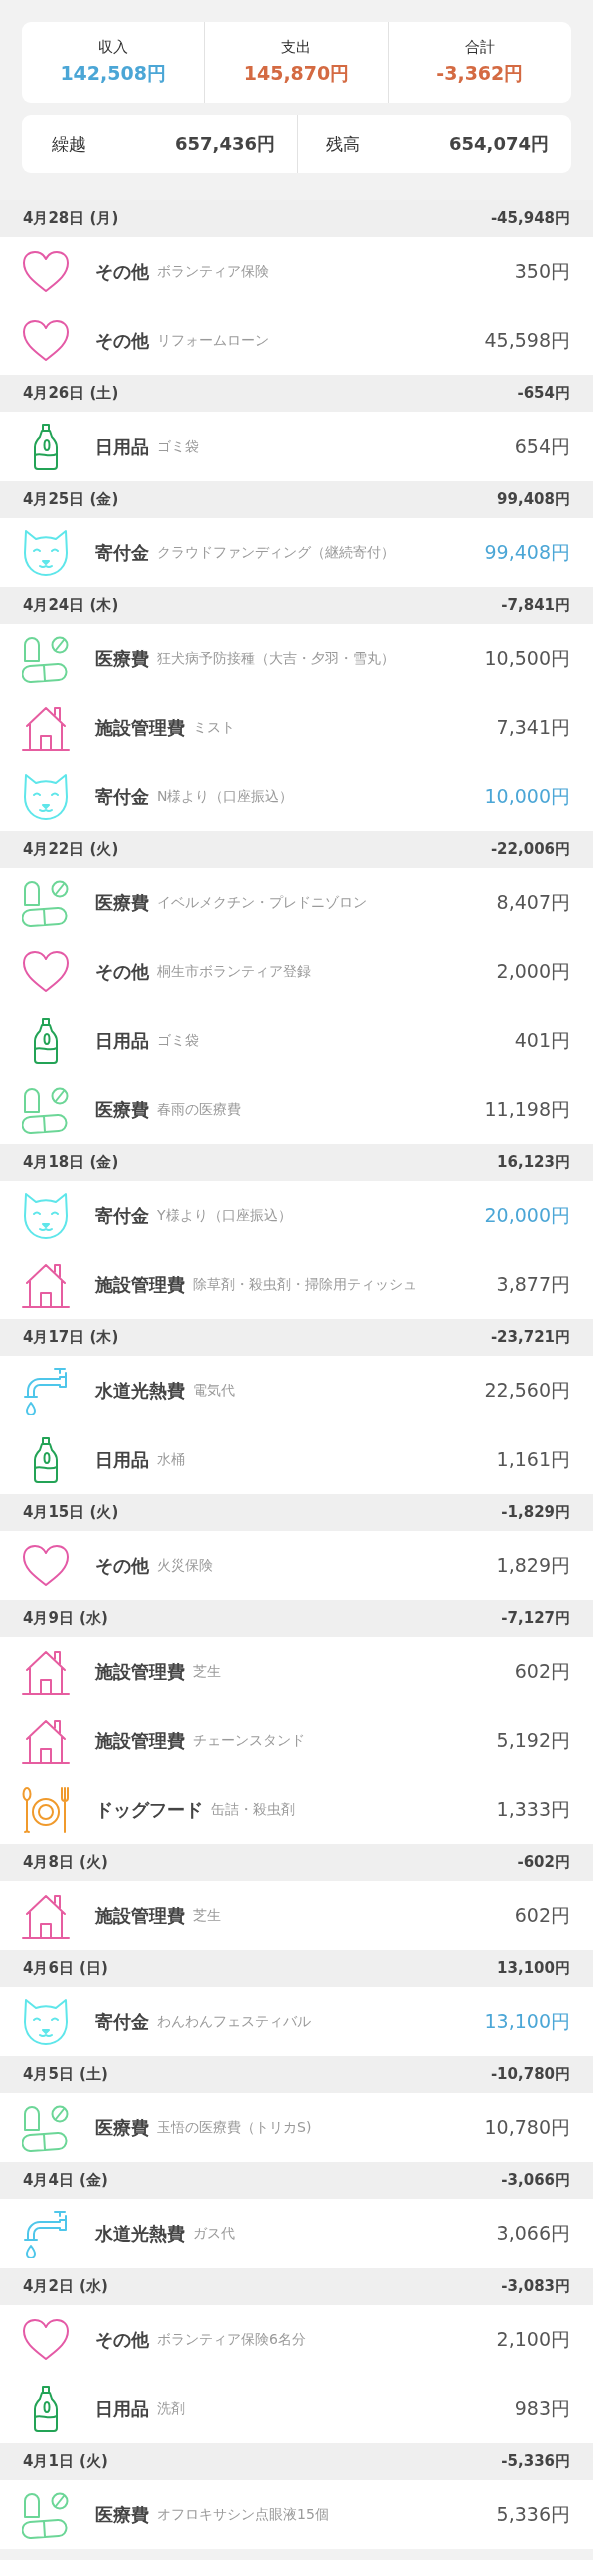 This screenshot has width=593, height=2560. Describe the element at coordinates (296, 796) in the screenshot. I see `transaction-row: 寄付金 N様より（口座振込） 10,000円` at that location.